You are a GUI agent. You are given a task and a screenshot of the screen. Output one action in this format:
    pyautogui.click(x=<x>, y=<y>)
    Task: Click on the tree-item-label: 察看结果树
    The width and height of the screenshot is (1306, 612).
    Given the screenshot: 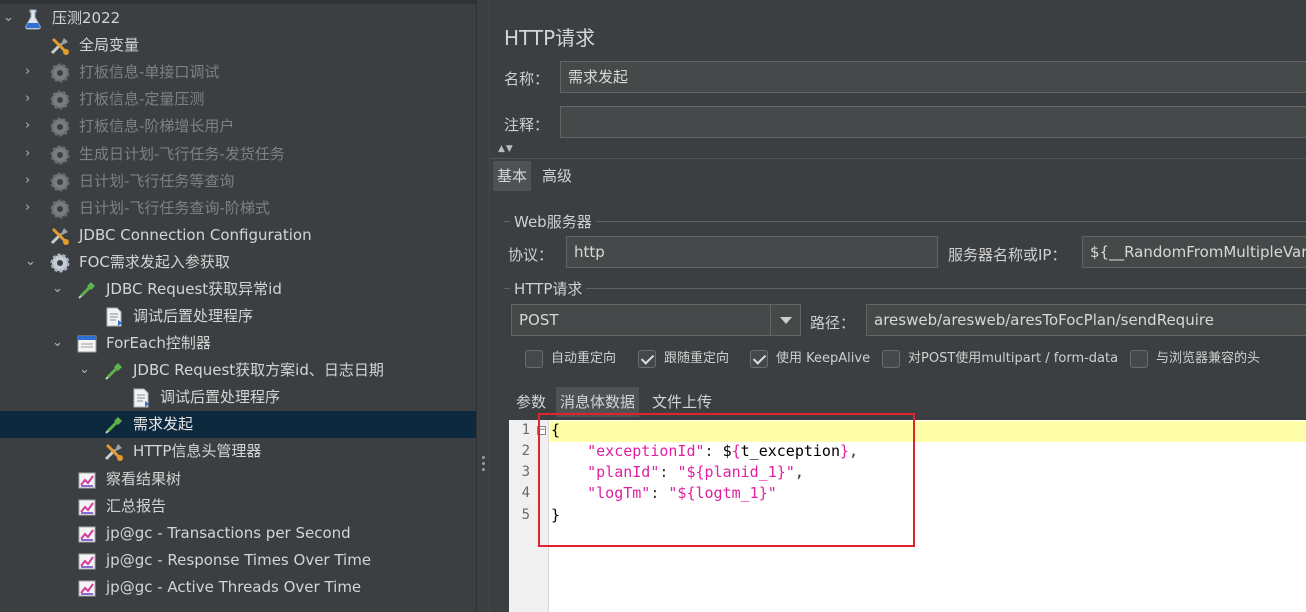 What is the action you would take?
    pyautogui.click(x=144, y=479)
    